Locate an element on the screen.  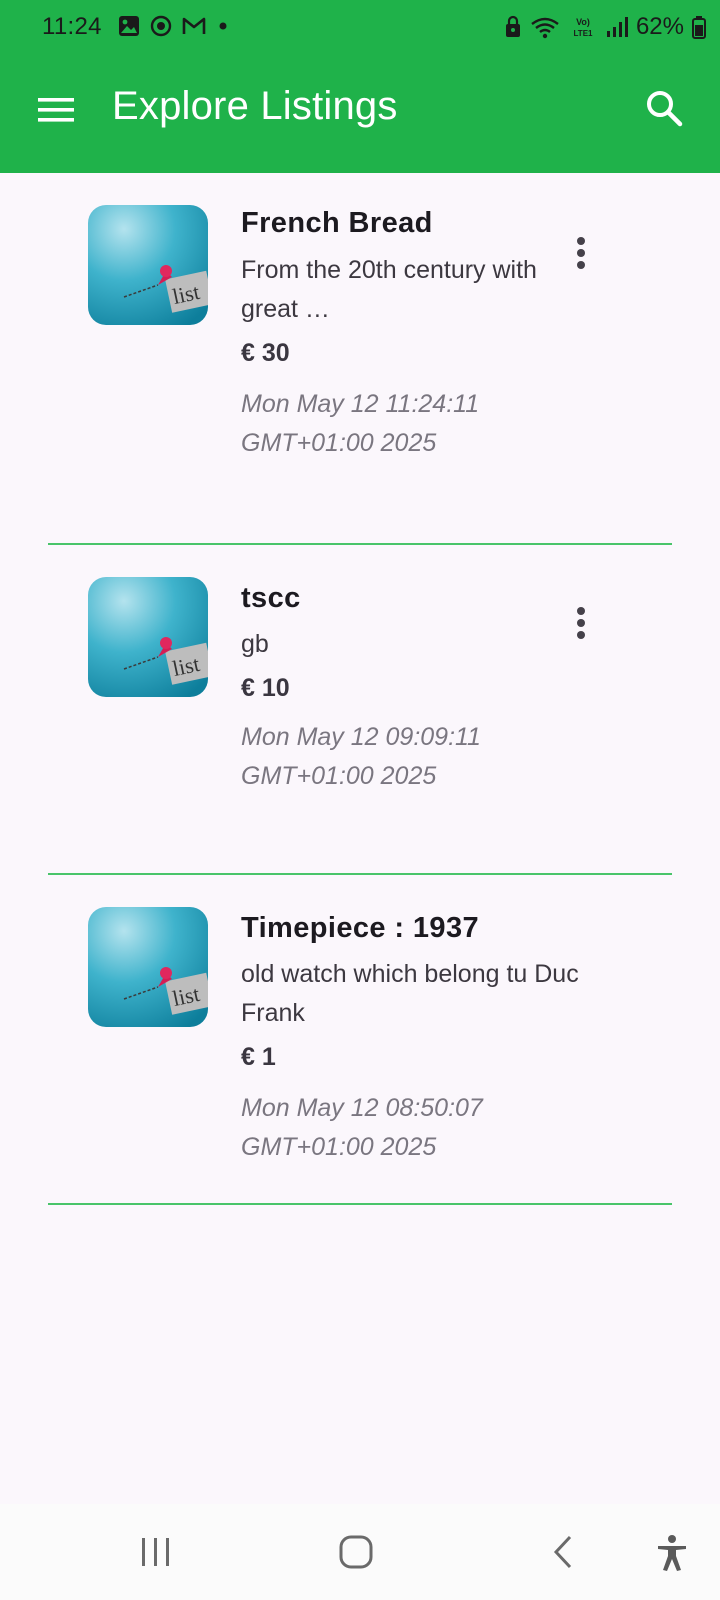
gallery-icon is located at coordinates (129, 26).